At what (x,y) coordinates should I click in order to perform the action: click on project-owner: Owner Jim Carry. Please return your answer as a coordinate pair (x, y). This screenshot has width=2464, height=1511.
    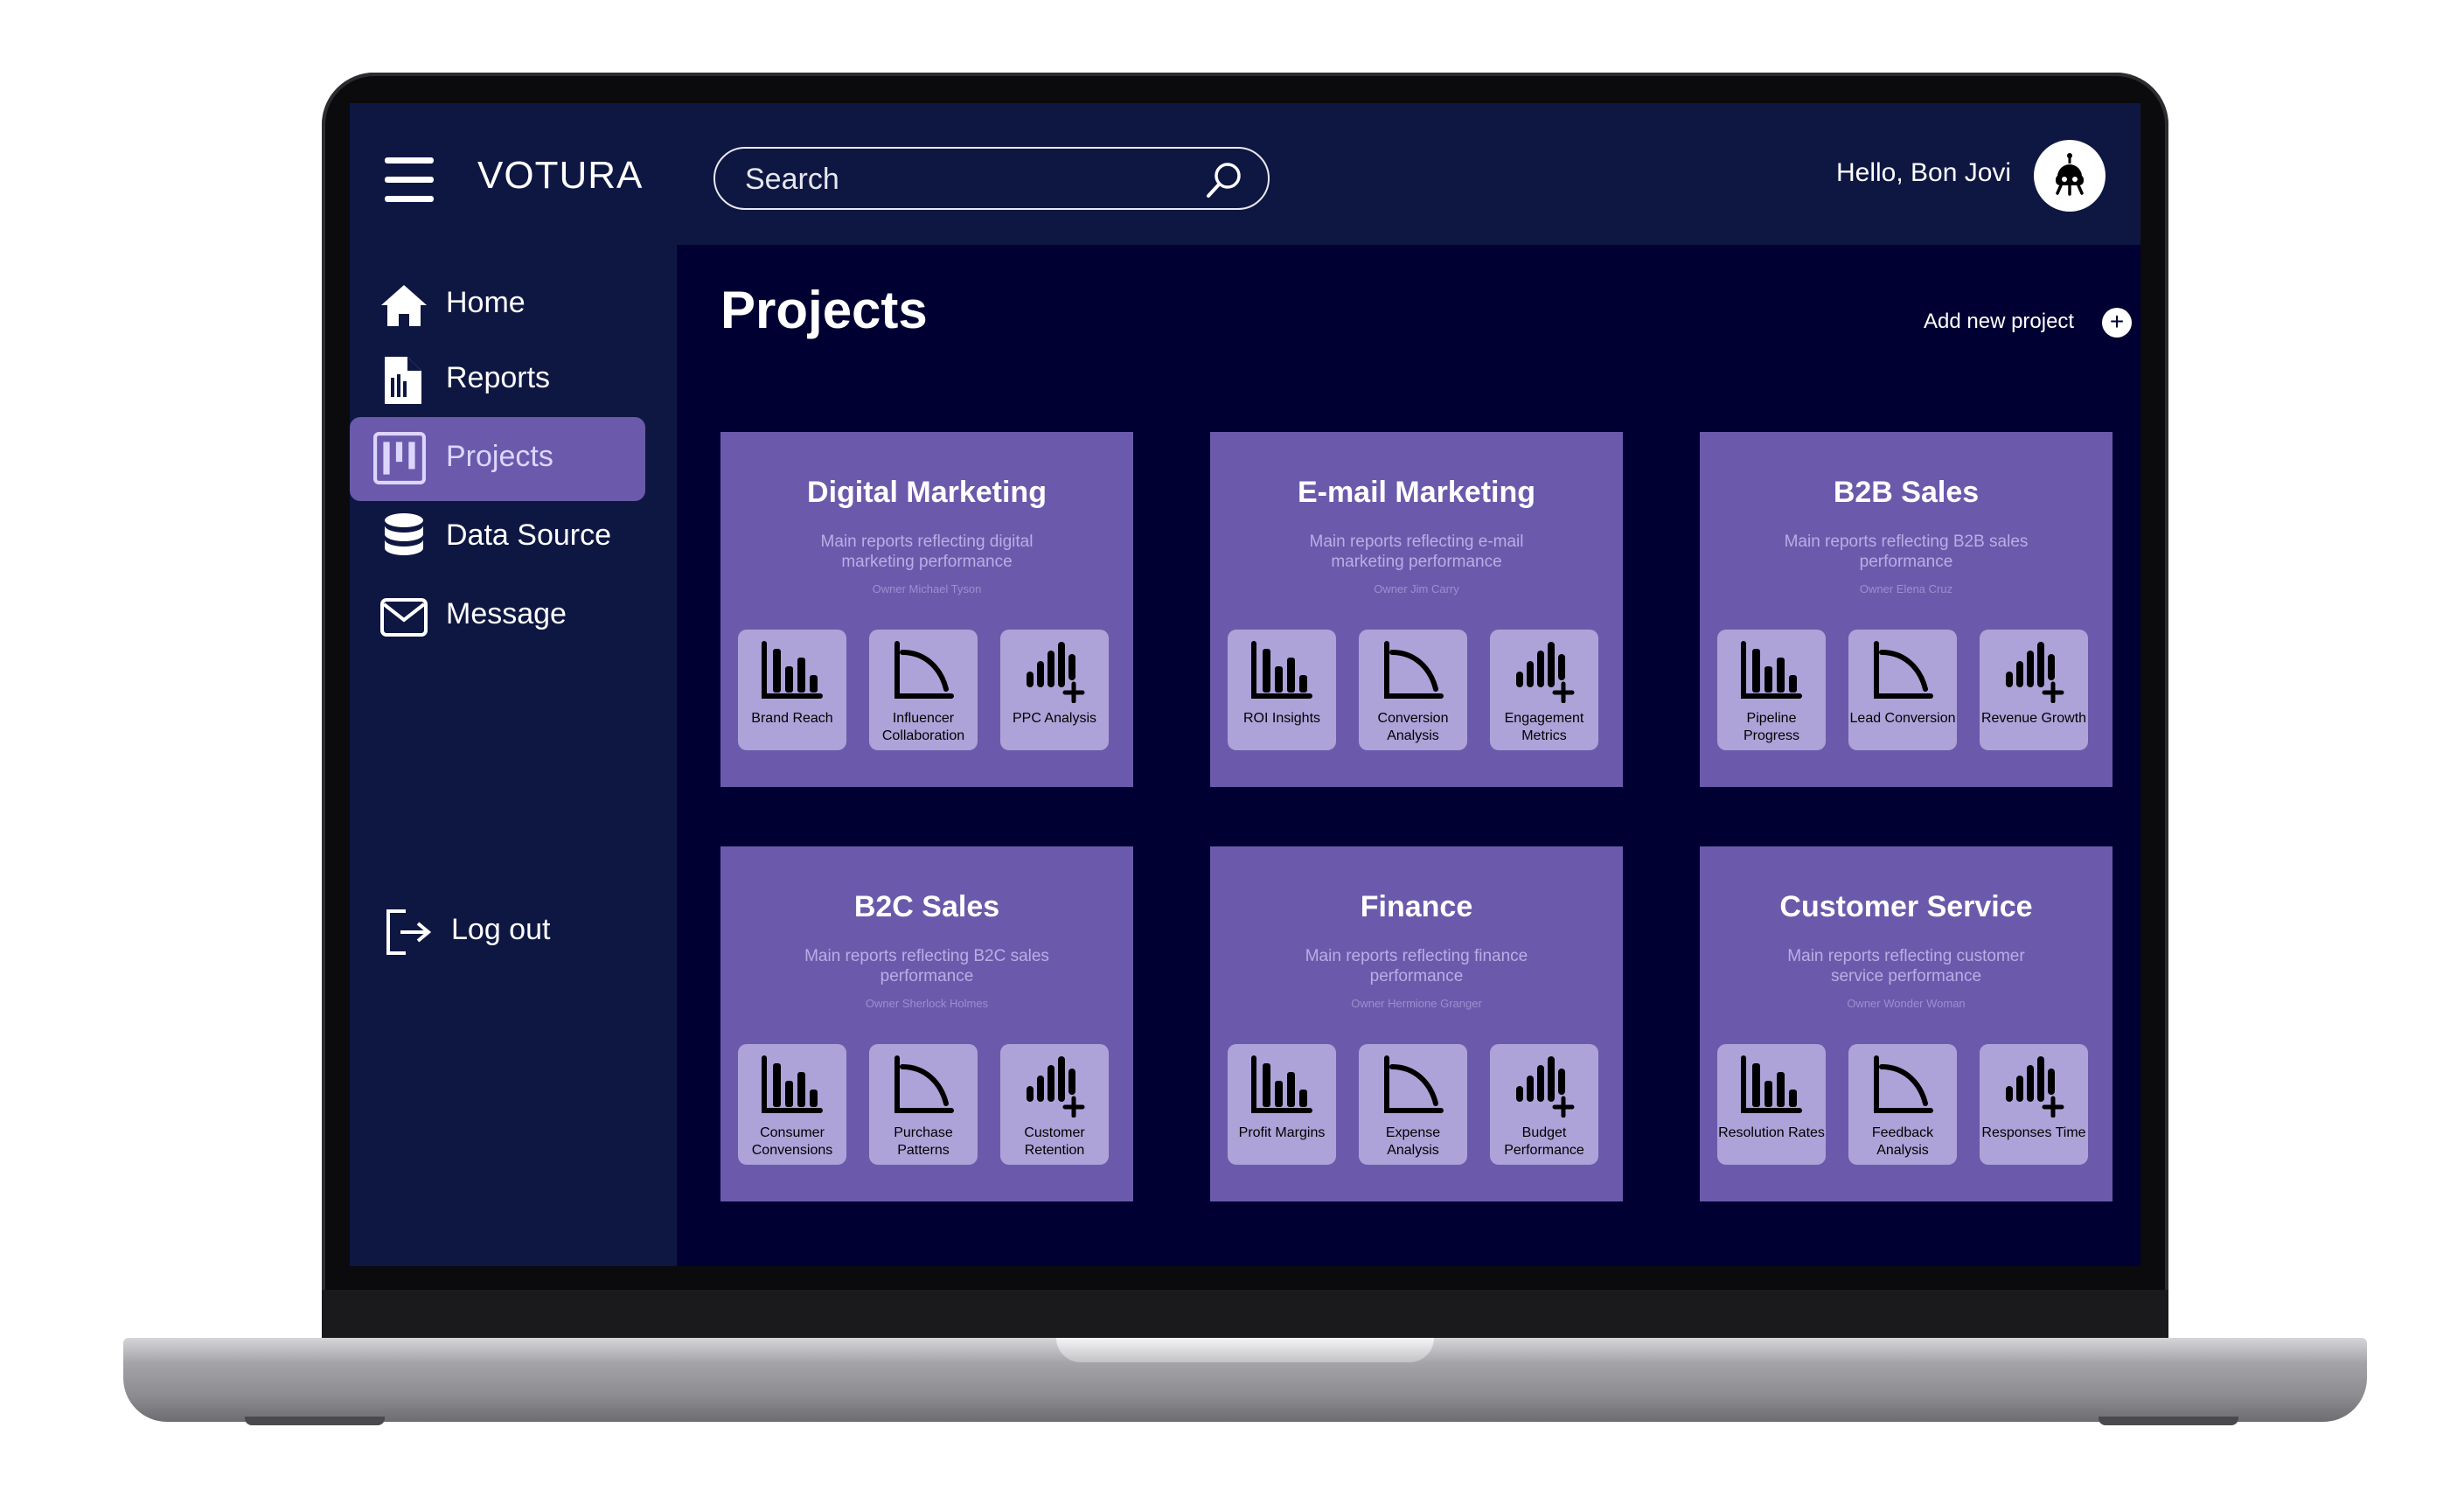
    Looking at the image, I should click on (1417, 588).